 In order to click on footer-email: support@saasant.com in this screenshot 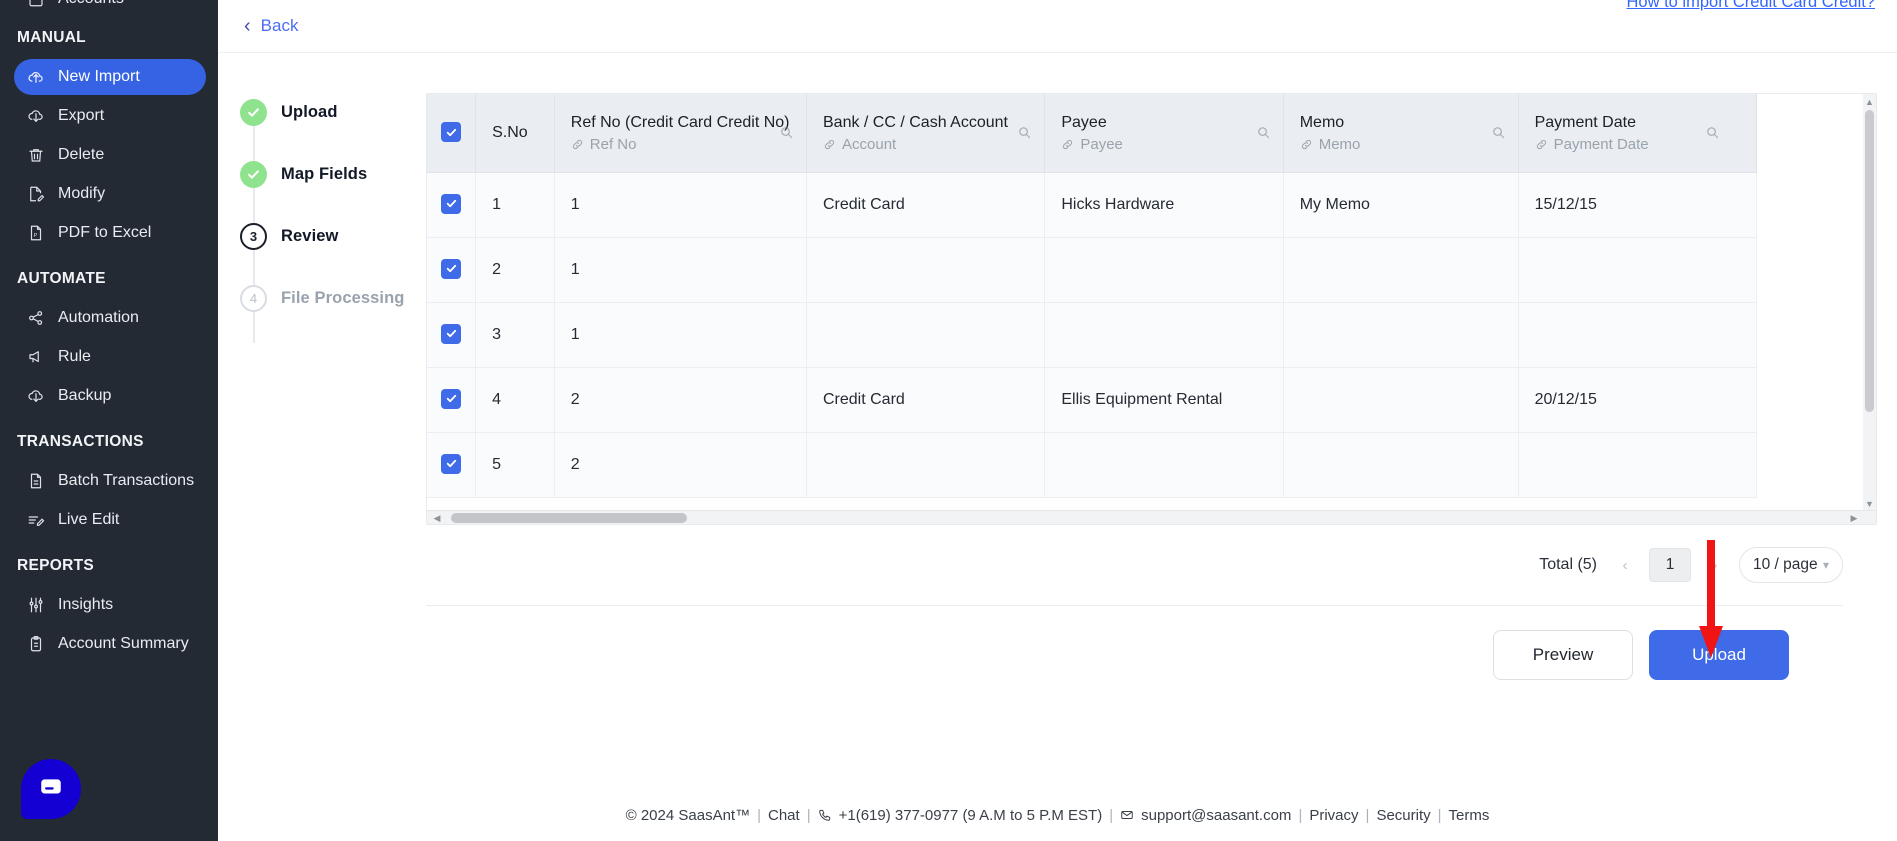, I will do `click(1216, 815)`.